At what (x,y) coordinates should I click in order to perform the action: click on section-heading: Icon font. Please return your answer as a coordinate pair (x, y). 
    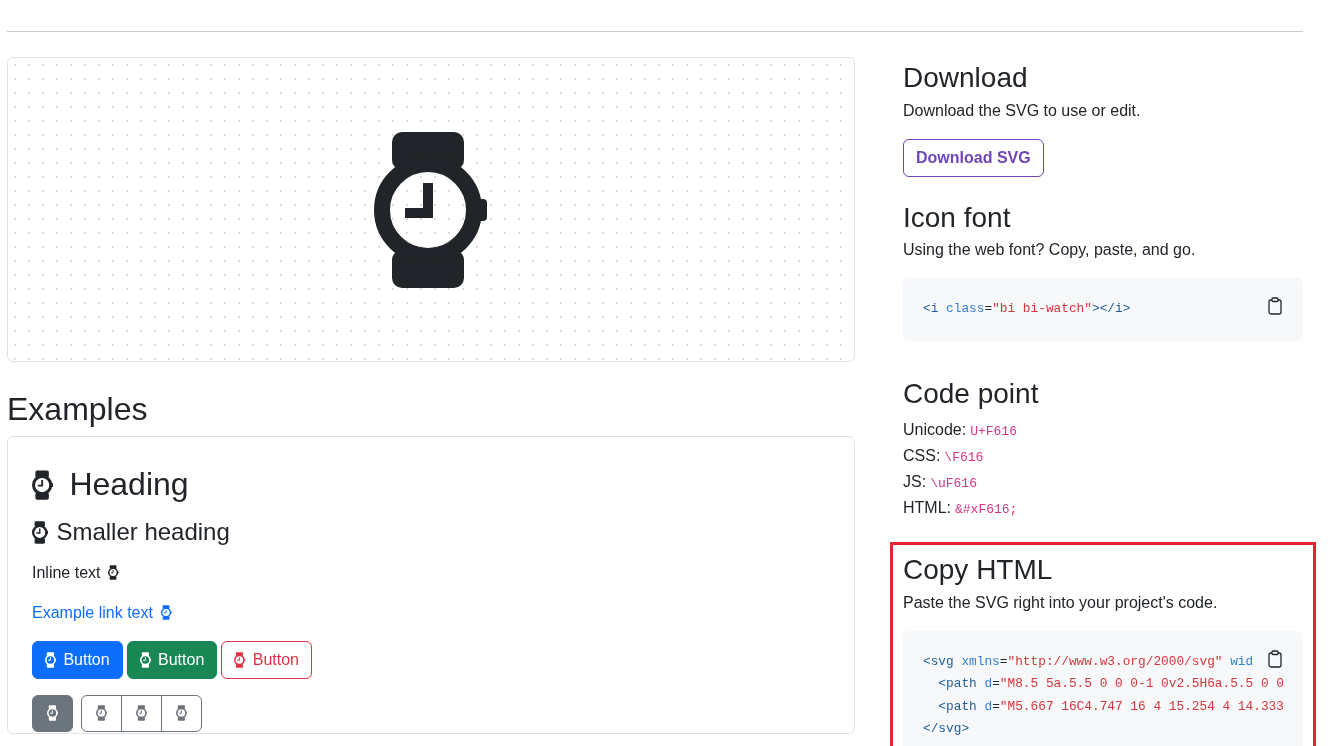
    Looking at the image, I should click on (957, 217).